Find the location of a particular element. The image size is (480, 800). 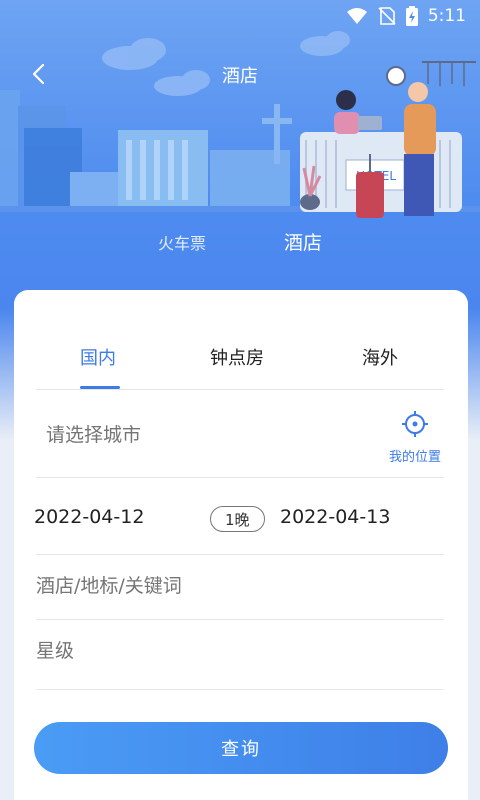

nights-badge: 1晚 is located at coordinates (237, 519).